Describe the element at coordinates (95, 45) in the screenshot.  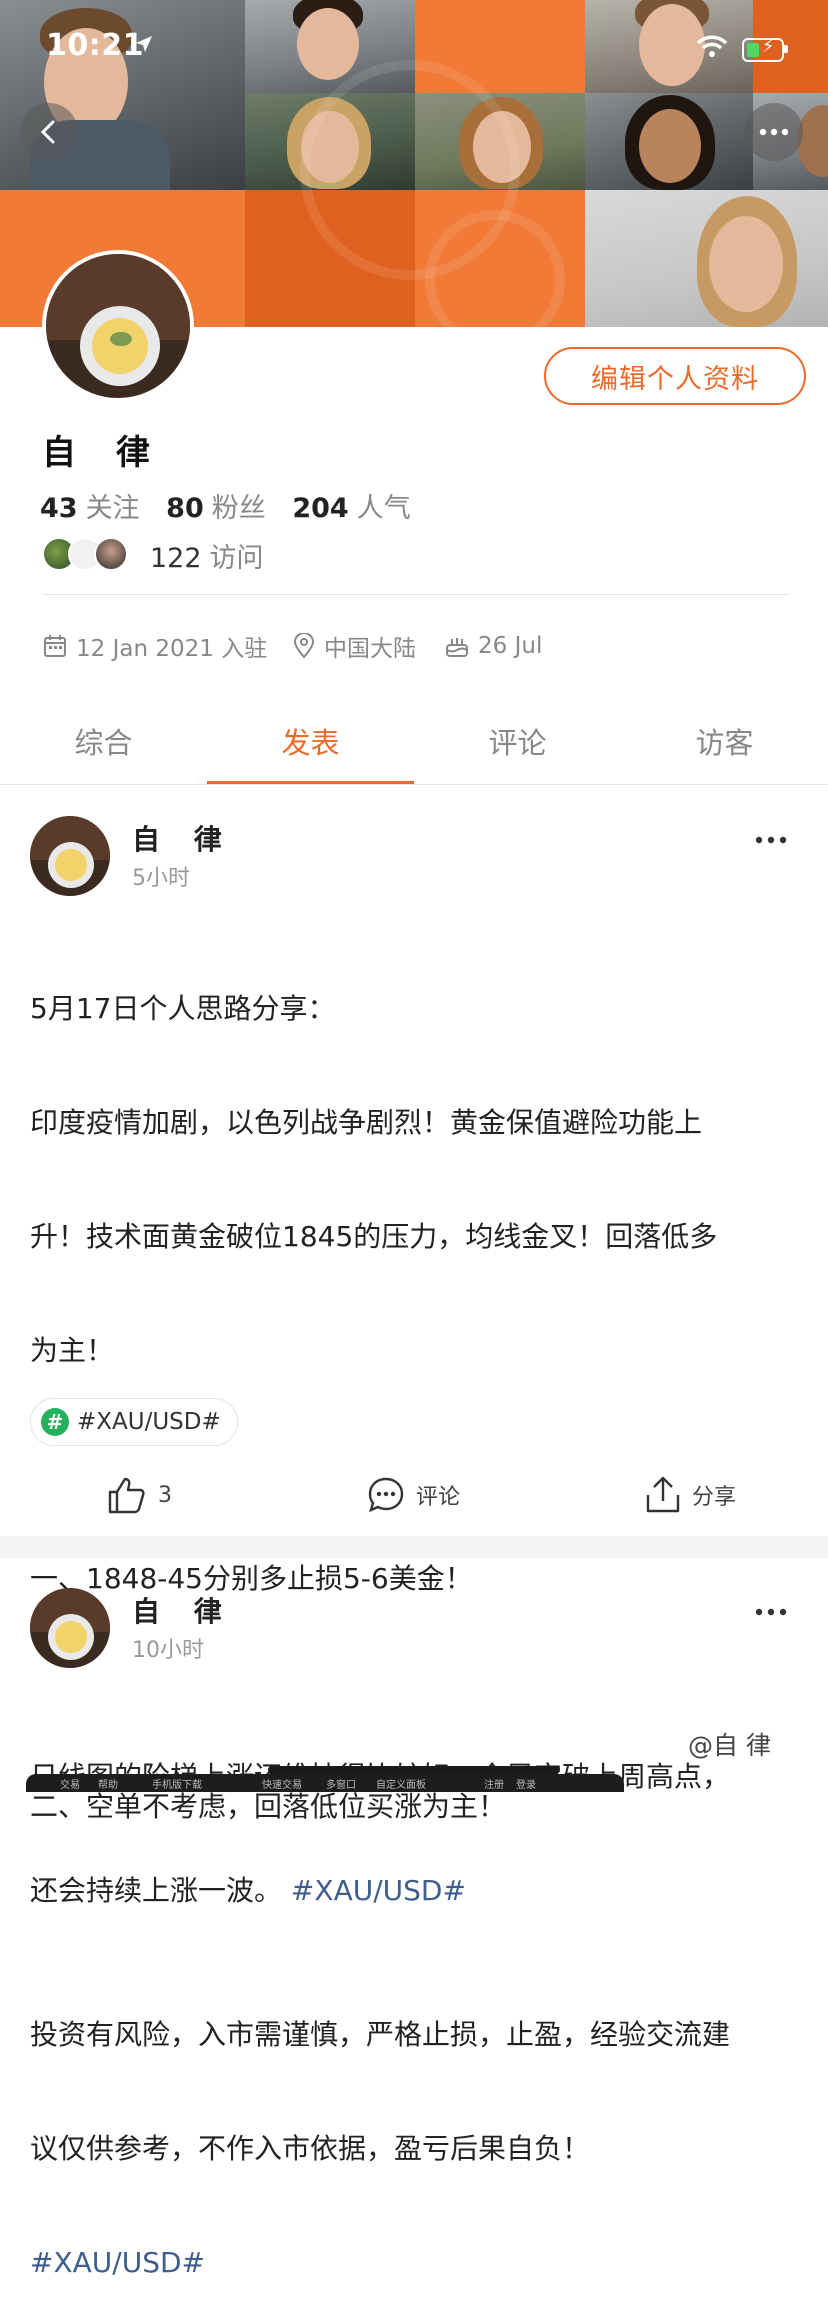
I see `status-time: 10:21` at that location.